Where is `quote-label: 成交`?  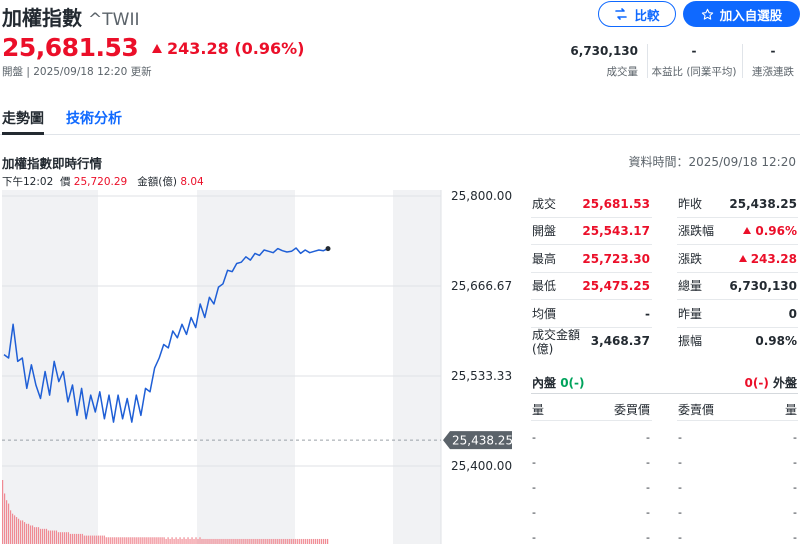 quote-label: 成交 is located at coordinates (544, 204).